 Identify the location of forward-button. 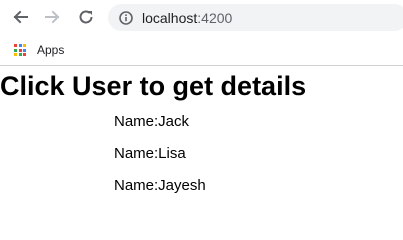
(53, 17).